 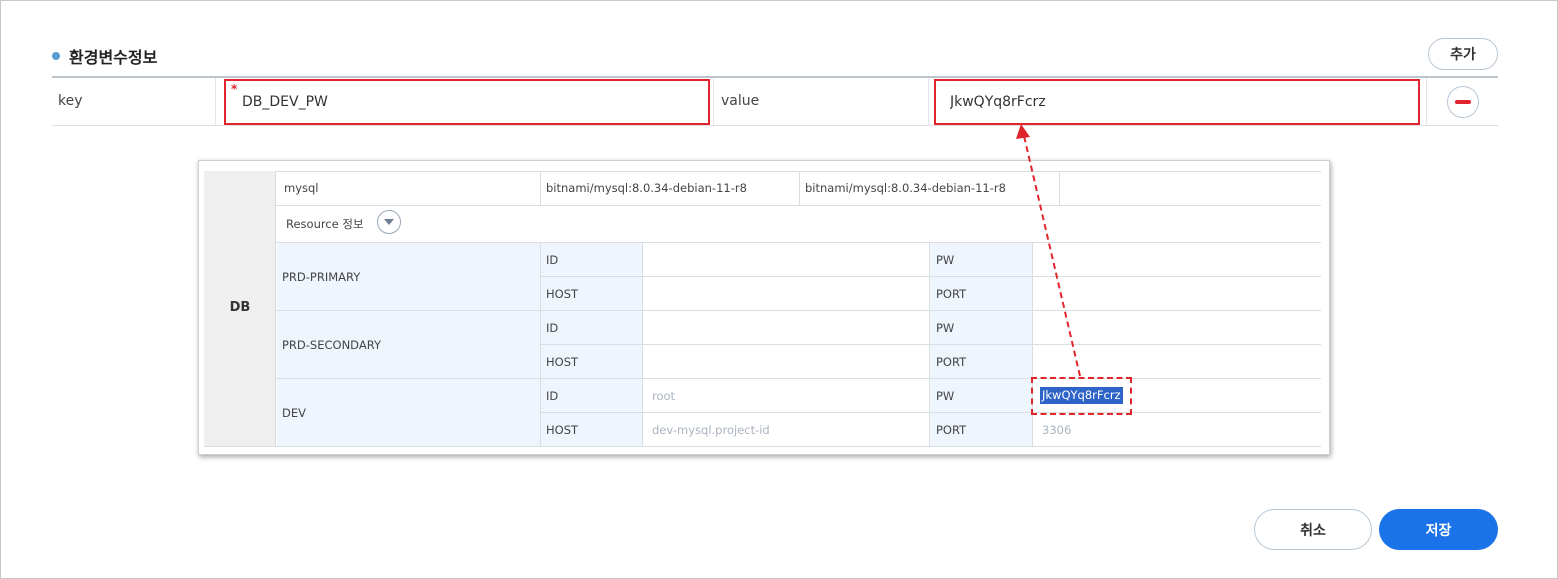 What do you see at coordinates (240, 307) in the screenshot?
I see `db-category-label: DB` at bounding box center [240, 307].